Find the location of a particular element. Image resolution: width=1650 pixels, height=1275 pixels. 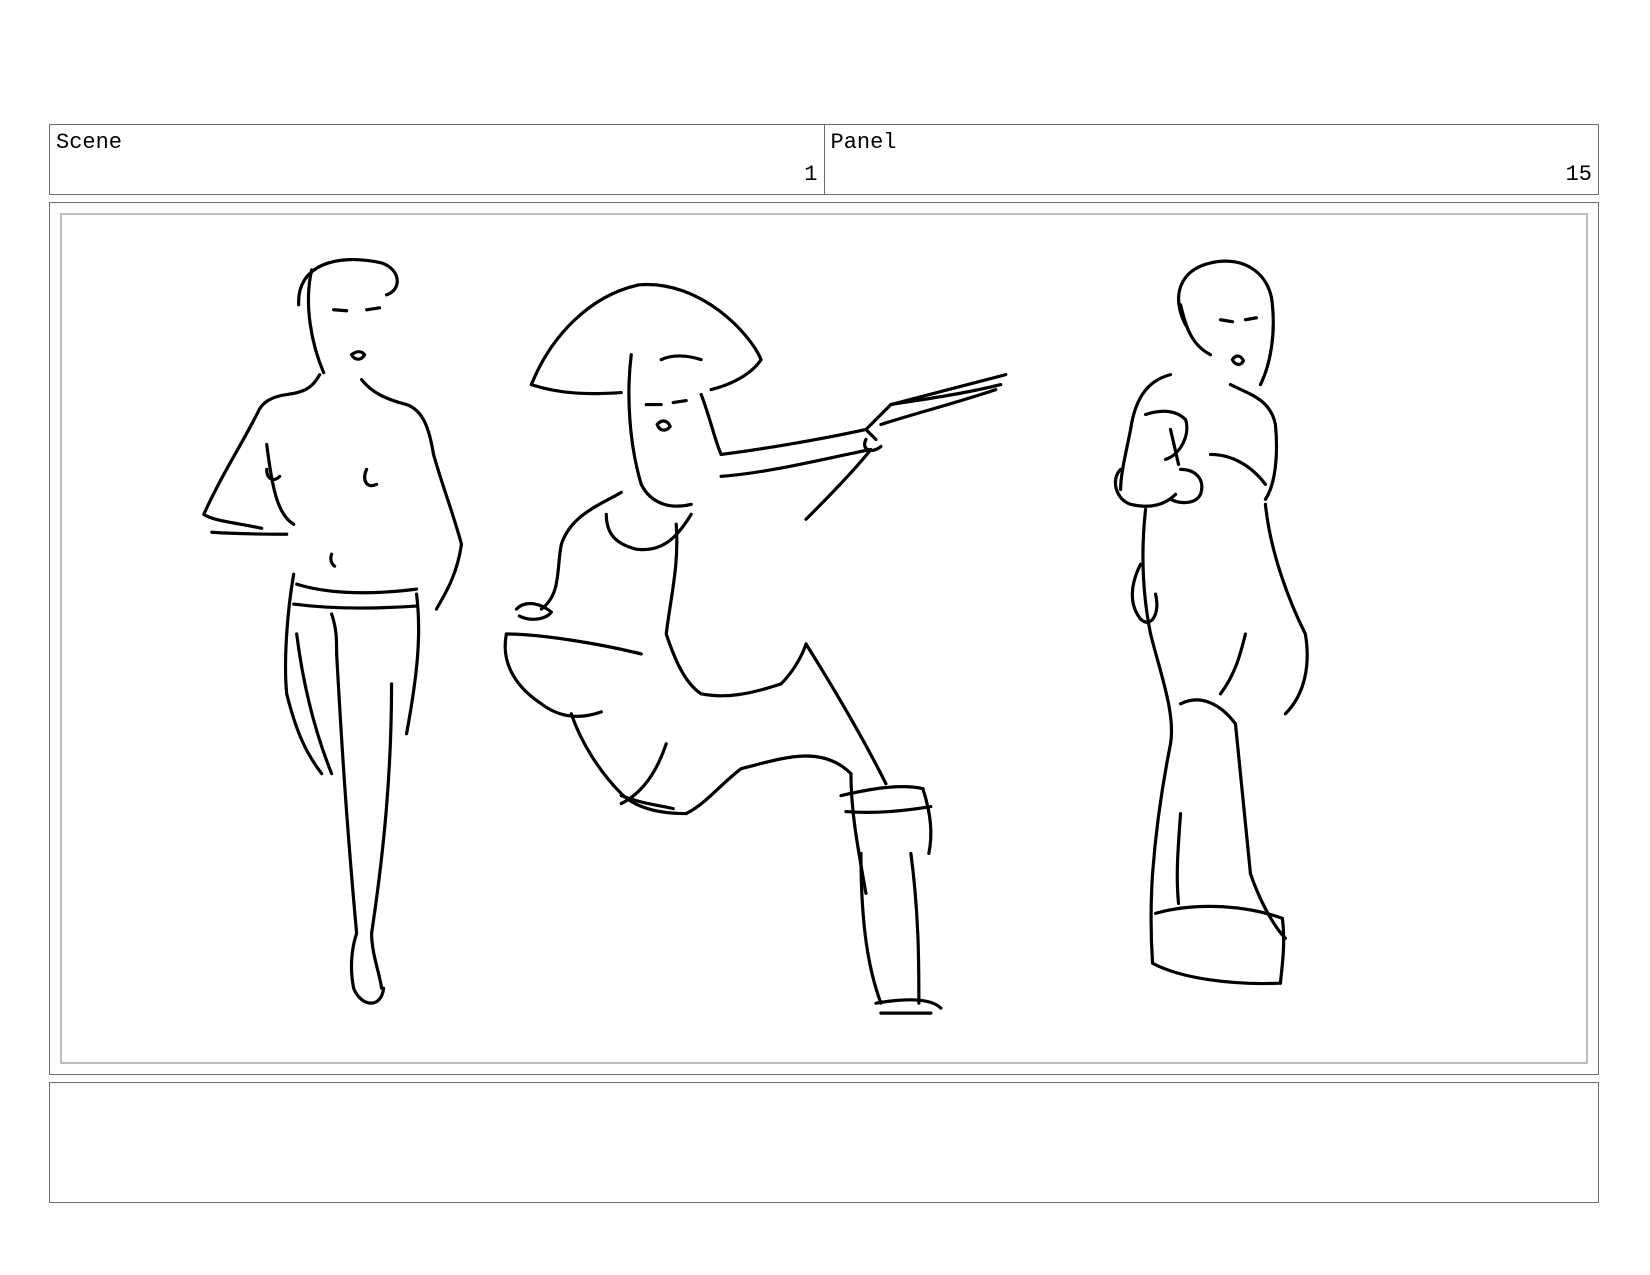

scene-label: Scene is located at coordinates (89, 142).